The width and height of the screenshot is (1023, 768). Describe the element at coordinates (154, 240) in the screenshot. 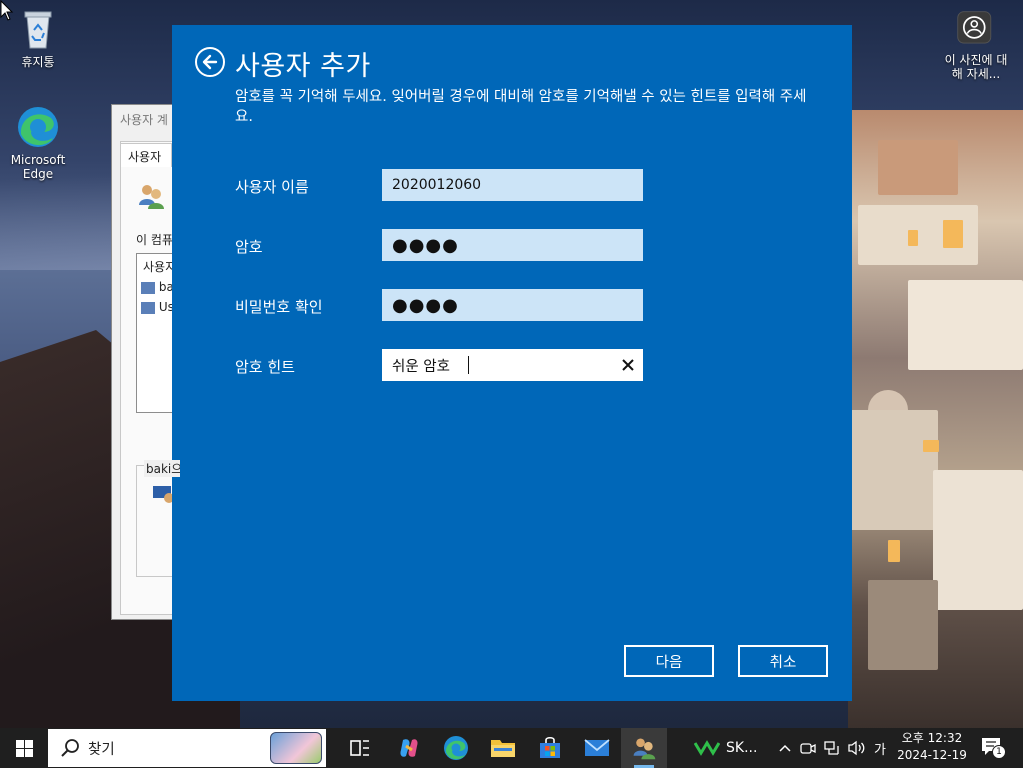

I see `computer-users-label: 이 컴퓨` at that location.